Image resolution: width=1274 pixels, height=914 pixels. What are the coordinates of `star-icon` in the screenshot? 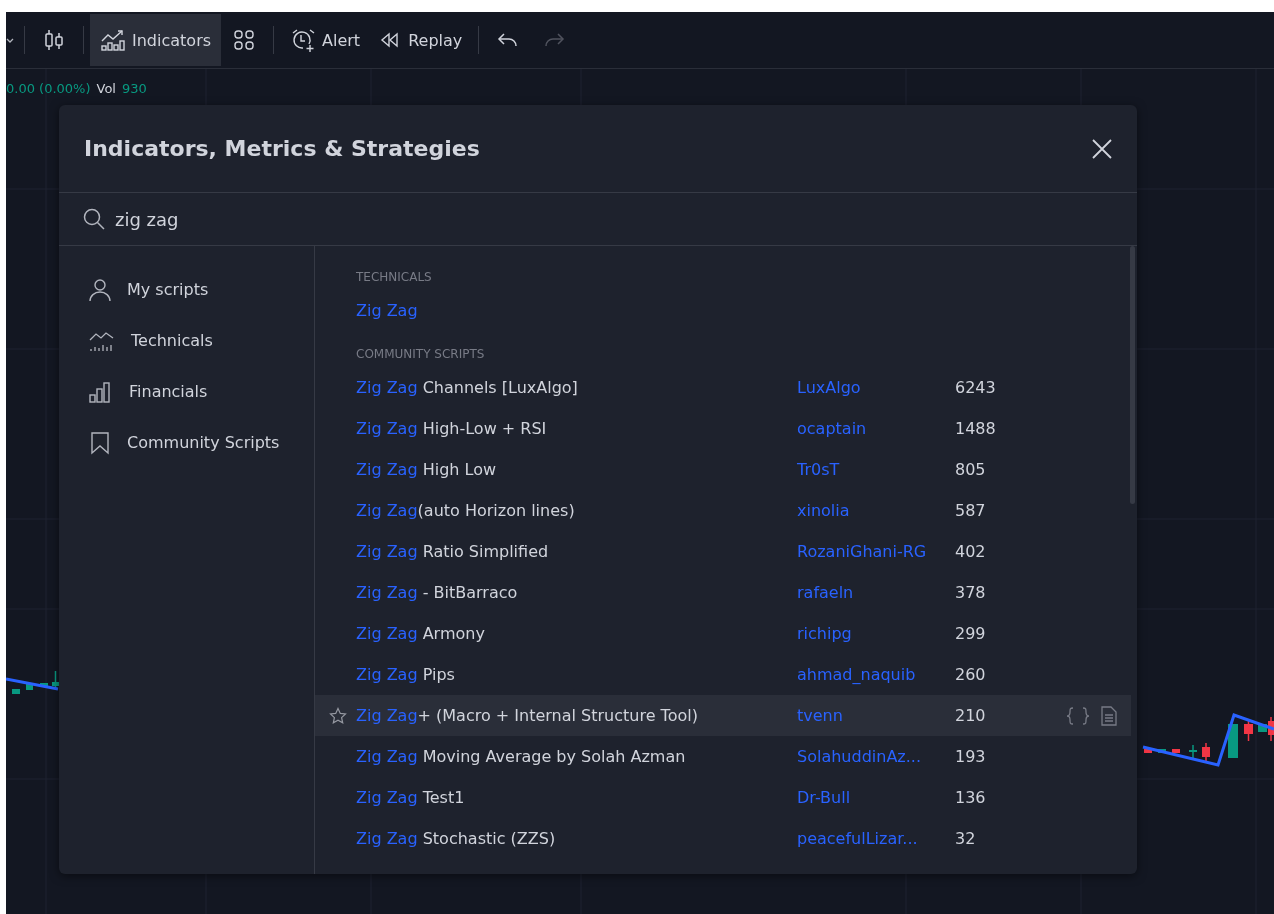 It's located at (337, 715).